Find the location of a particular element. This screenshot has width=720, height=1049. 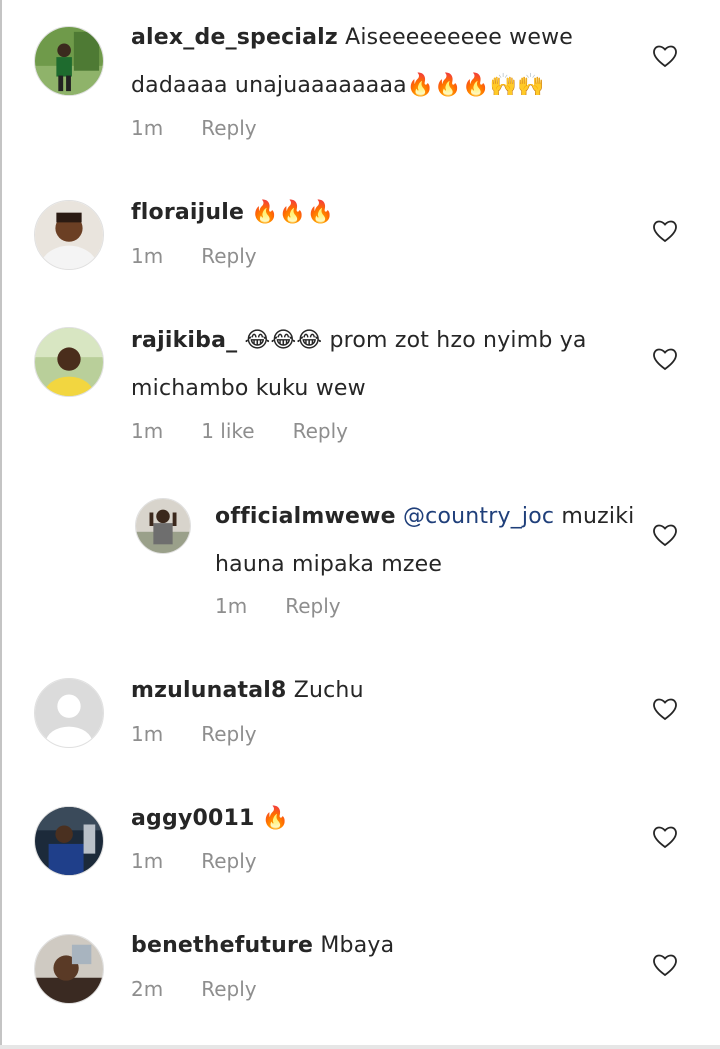

mention-link: @country_joc is located at coordinates (478, 516).